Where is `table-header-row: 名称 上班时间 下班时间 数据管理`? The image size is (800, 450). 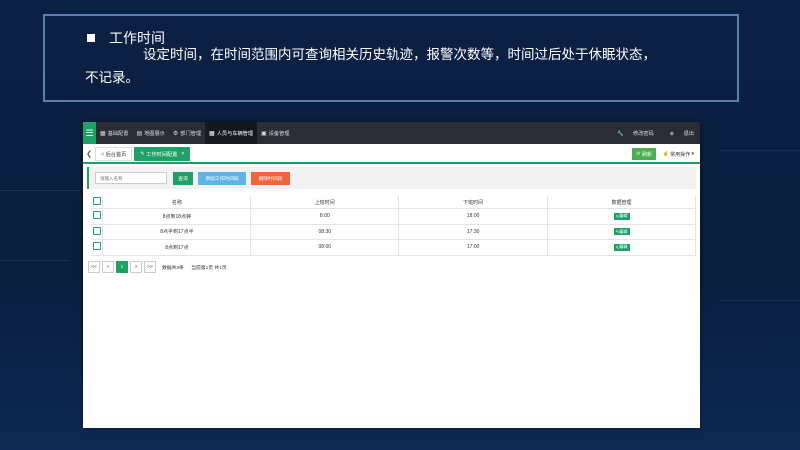
table-header-row: 名称 上班时间 下班时间 数据管理 is located at coordinates (393, 202).